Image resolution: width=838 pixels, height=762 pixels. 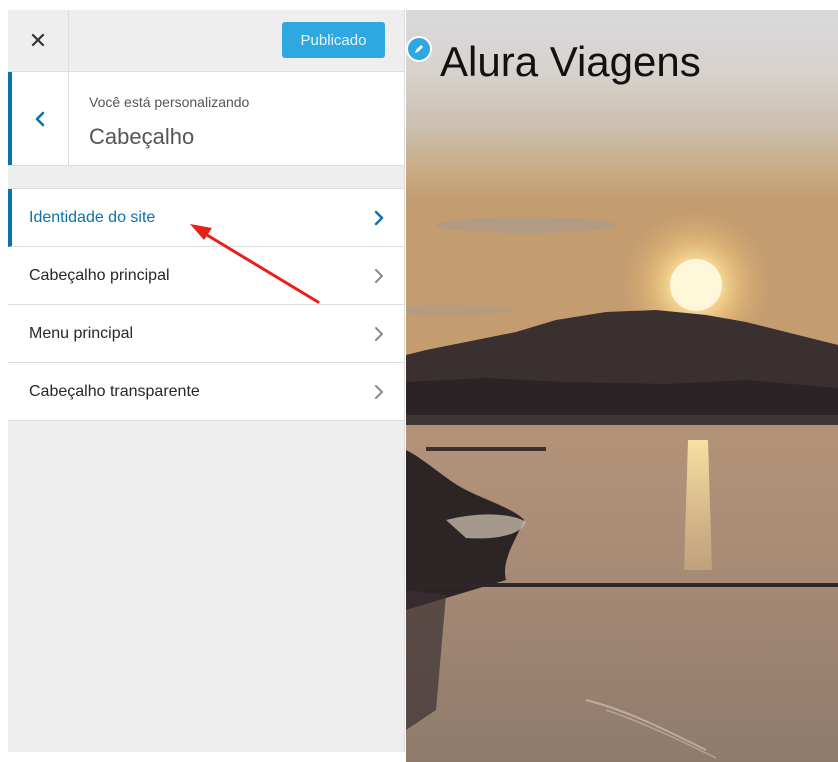 I want to click on menu-item-label: Cabeçalho transparente, so click(x=114, y=391).